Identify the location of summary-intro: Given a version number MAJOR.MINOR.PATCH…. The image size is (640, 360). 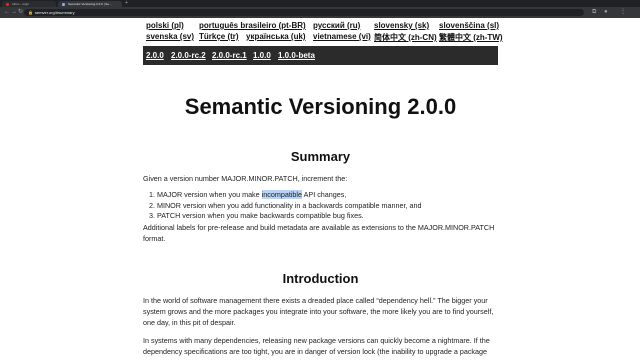
(245, 178).